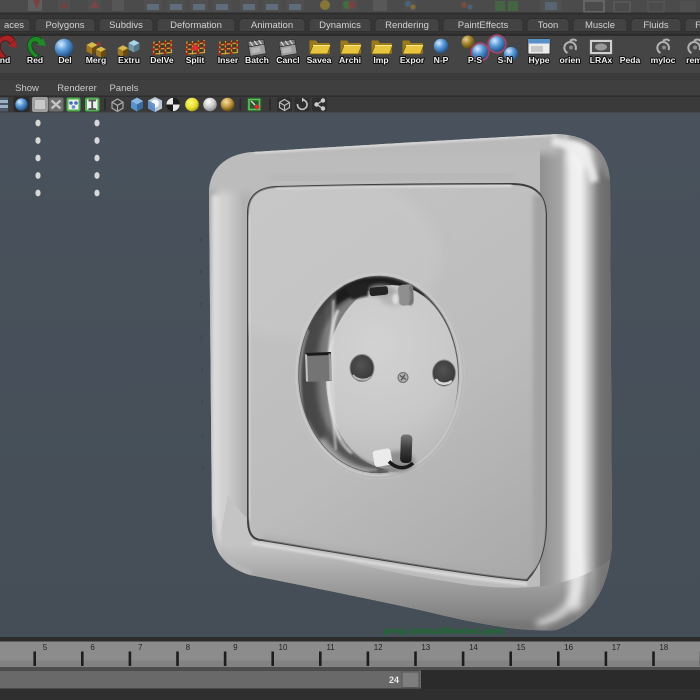 The width and height of the screenshot is (700, 700). I want to click on svg-text: Expor, so click(412, 60).